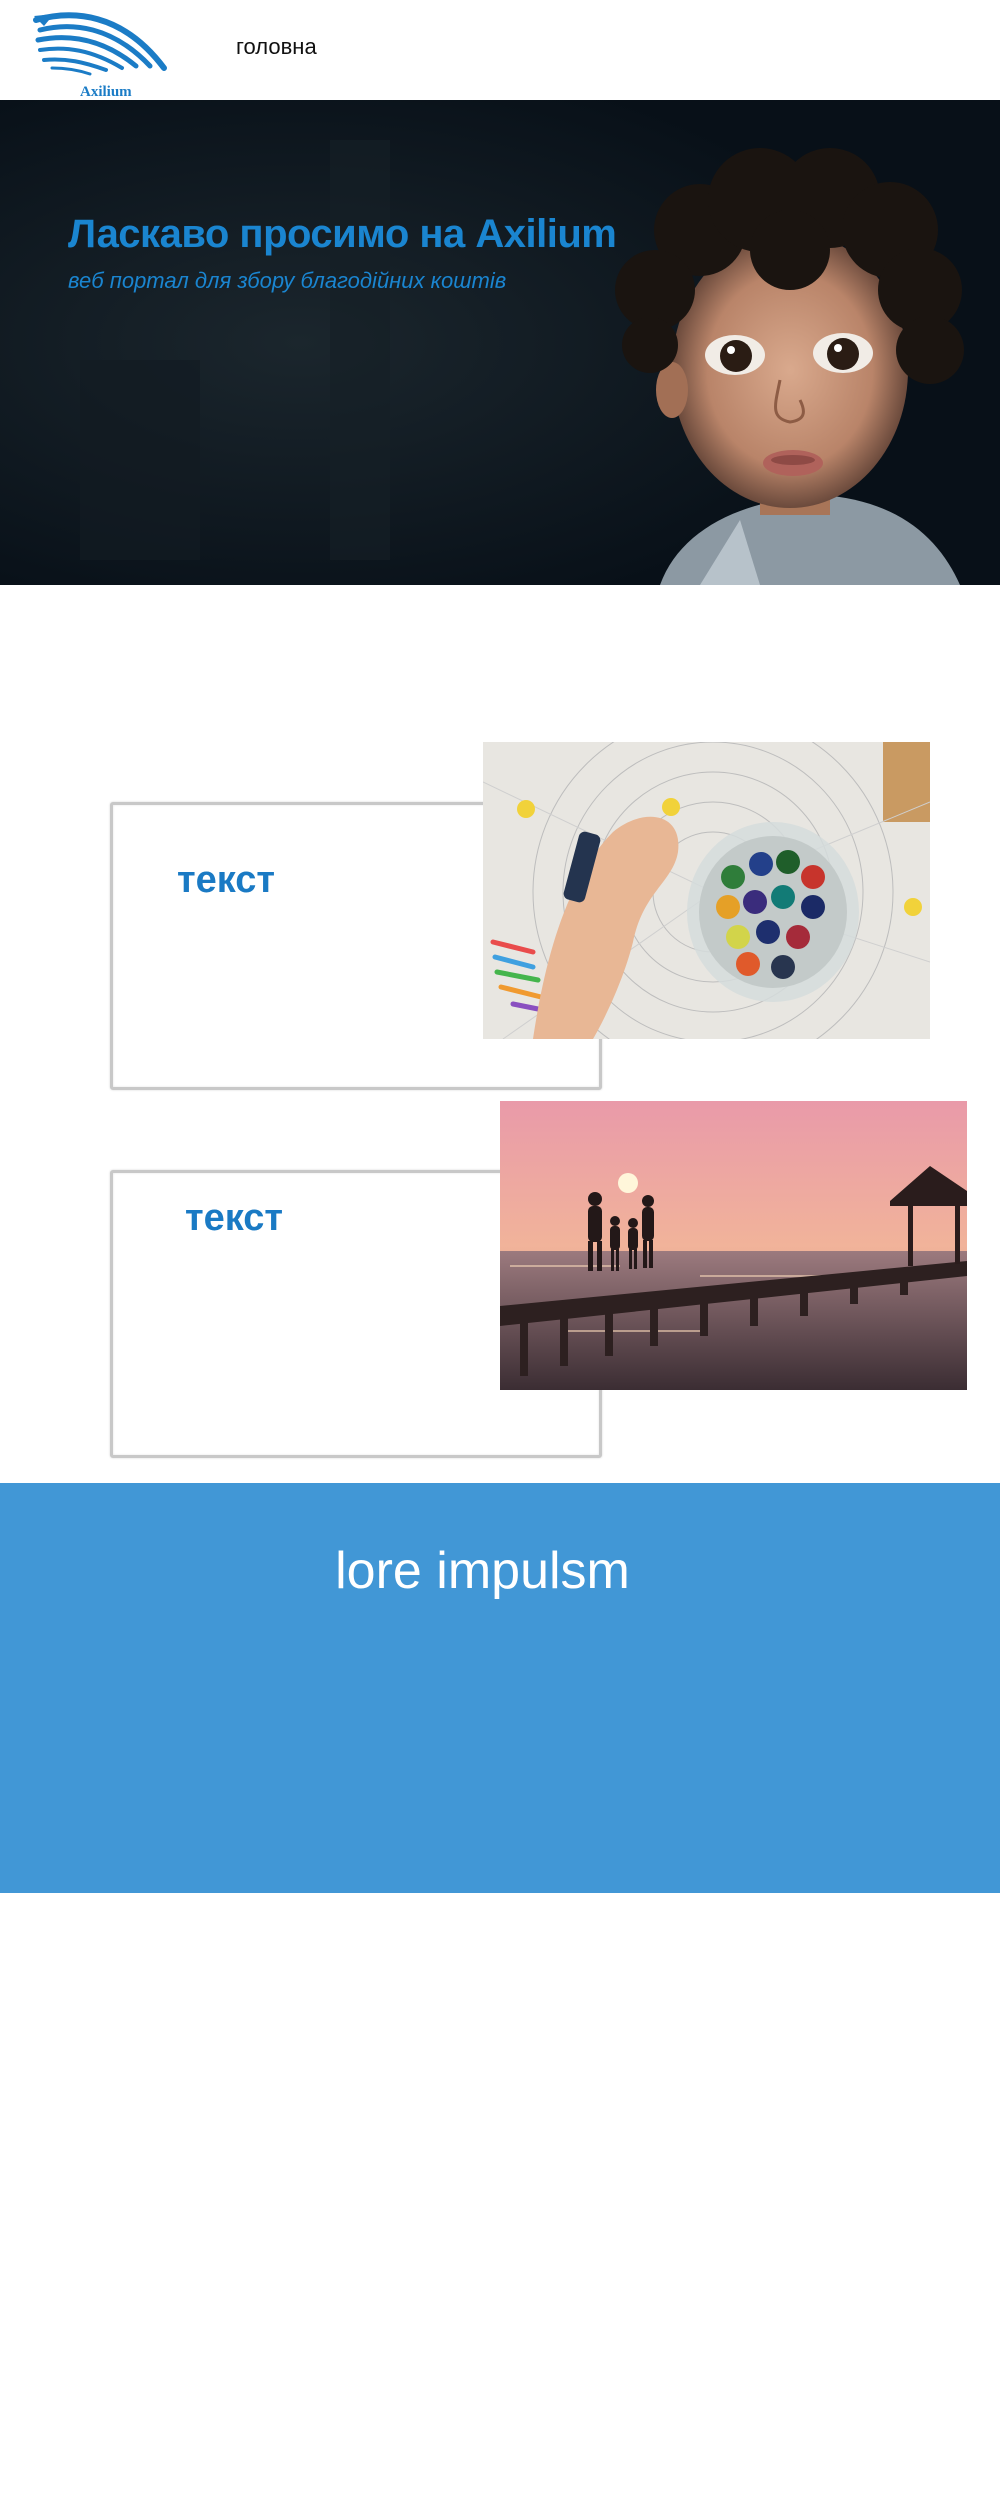 The image size is (1000, 2500). What do you see at coordinates (342, 234) in the screenshot?
I see `hero-title: Ласкаво просимо на Axilium` at bounding box center [342, 234].